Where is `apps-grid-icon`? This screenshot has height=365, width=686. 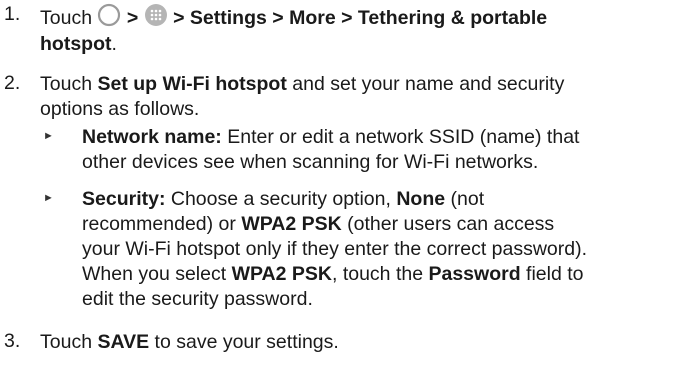
apps-grid-icon is located at coordinates (156, 18).